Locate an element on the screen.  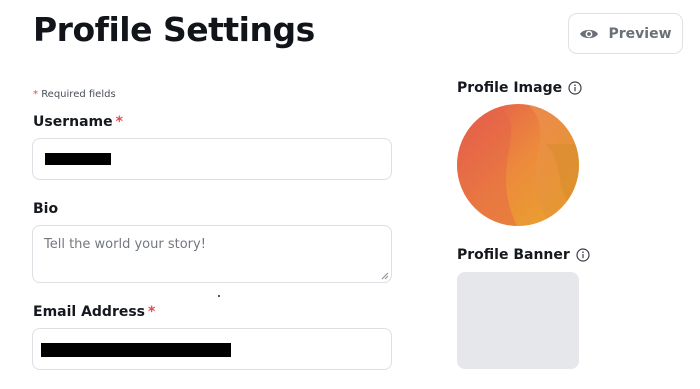
profile-image-label-text: Profile Image is located at coordinates (510, 88).